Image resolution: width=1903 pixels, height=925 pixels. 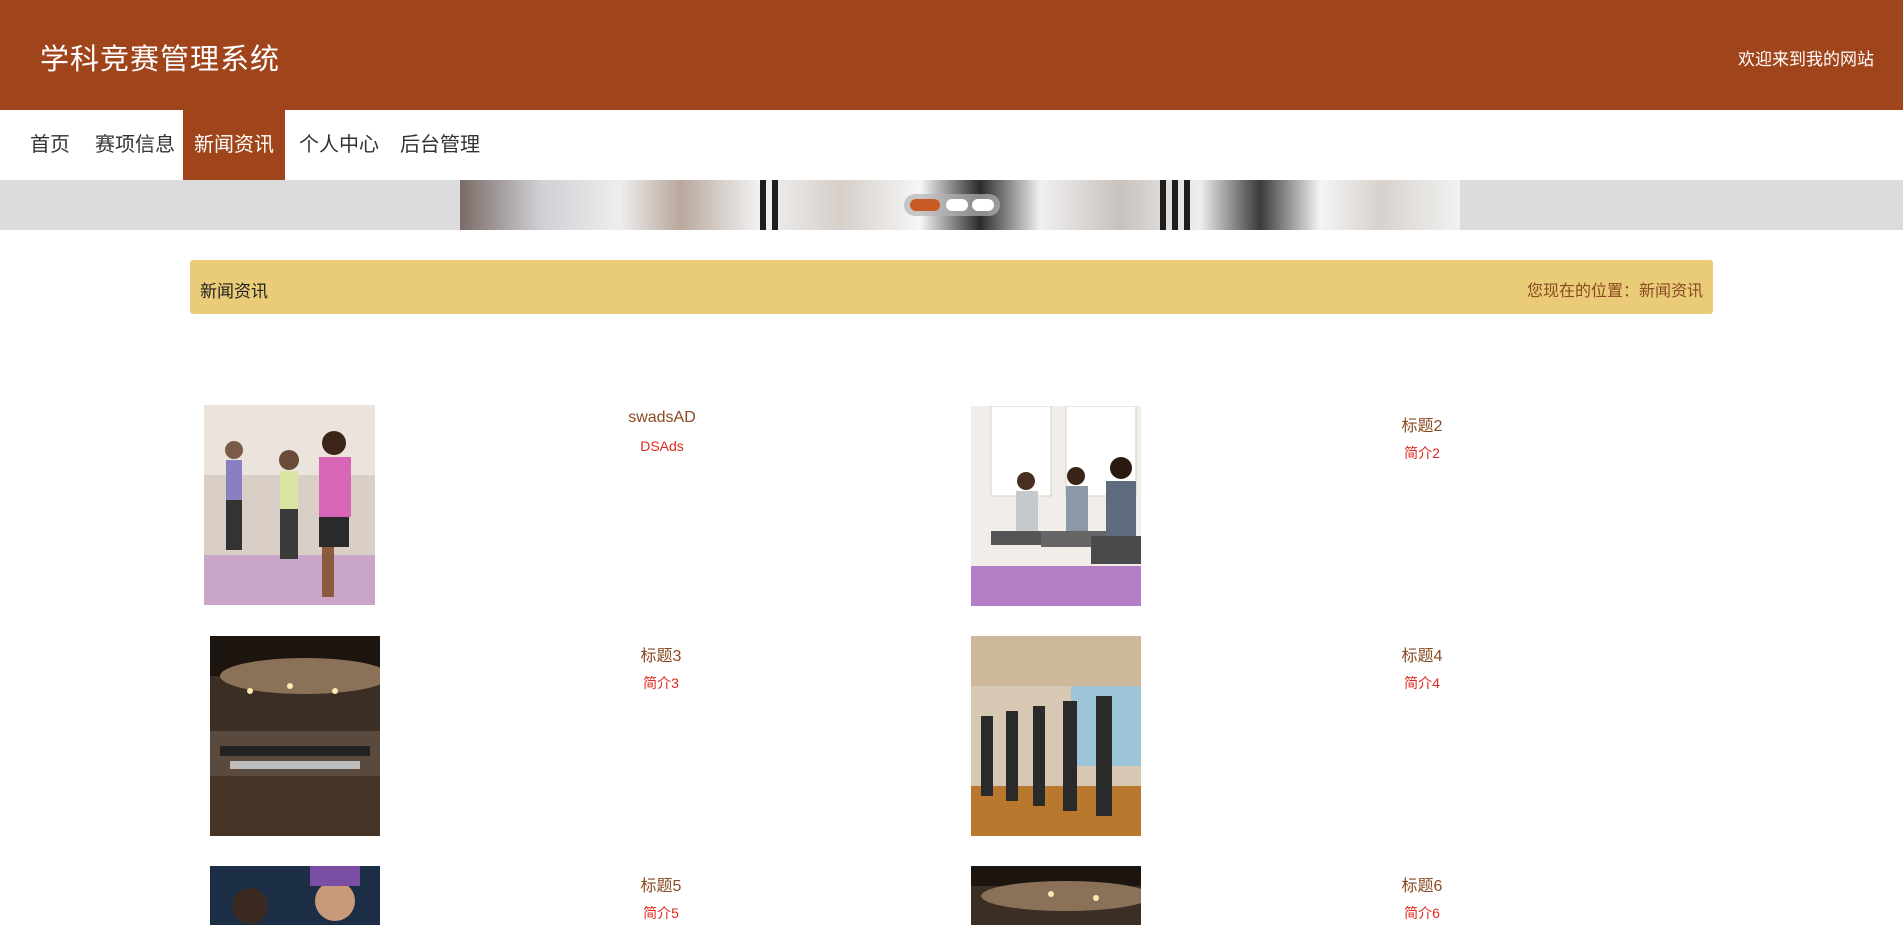 I want to click on breadcrumb-bar: 新闻资讯 您现在的位置：新闻资讯, so click(x=951, y=287).